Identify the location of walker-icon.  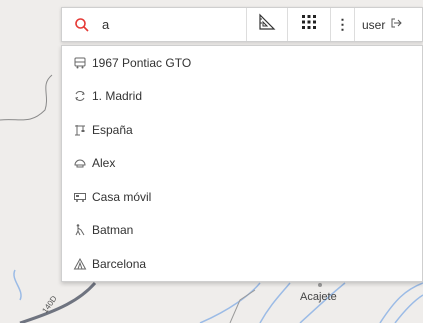
(80, 230).